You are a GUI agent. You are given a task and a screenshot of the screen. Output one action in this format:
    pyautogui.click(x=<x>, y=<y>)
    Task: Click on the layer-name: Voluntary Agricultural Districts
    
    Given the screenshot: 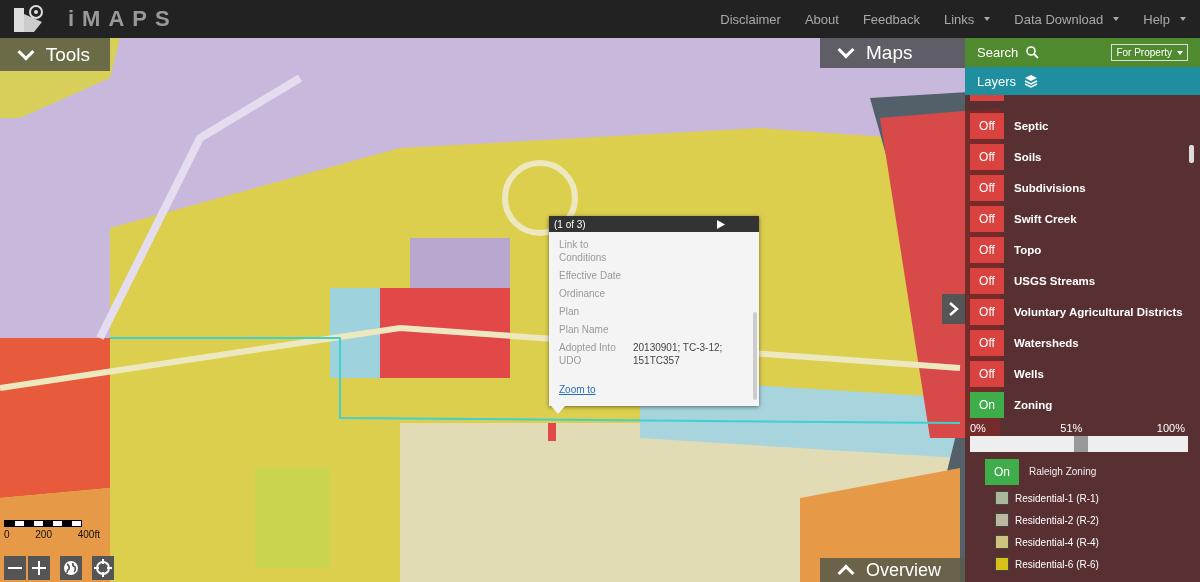 What is the action you would take?
    pyautogui.click(x=1098, y=311)
    